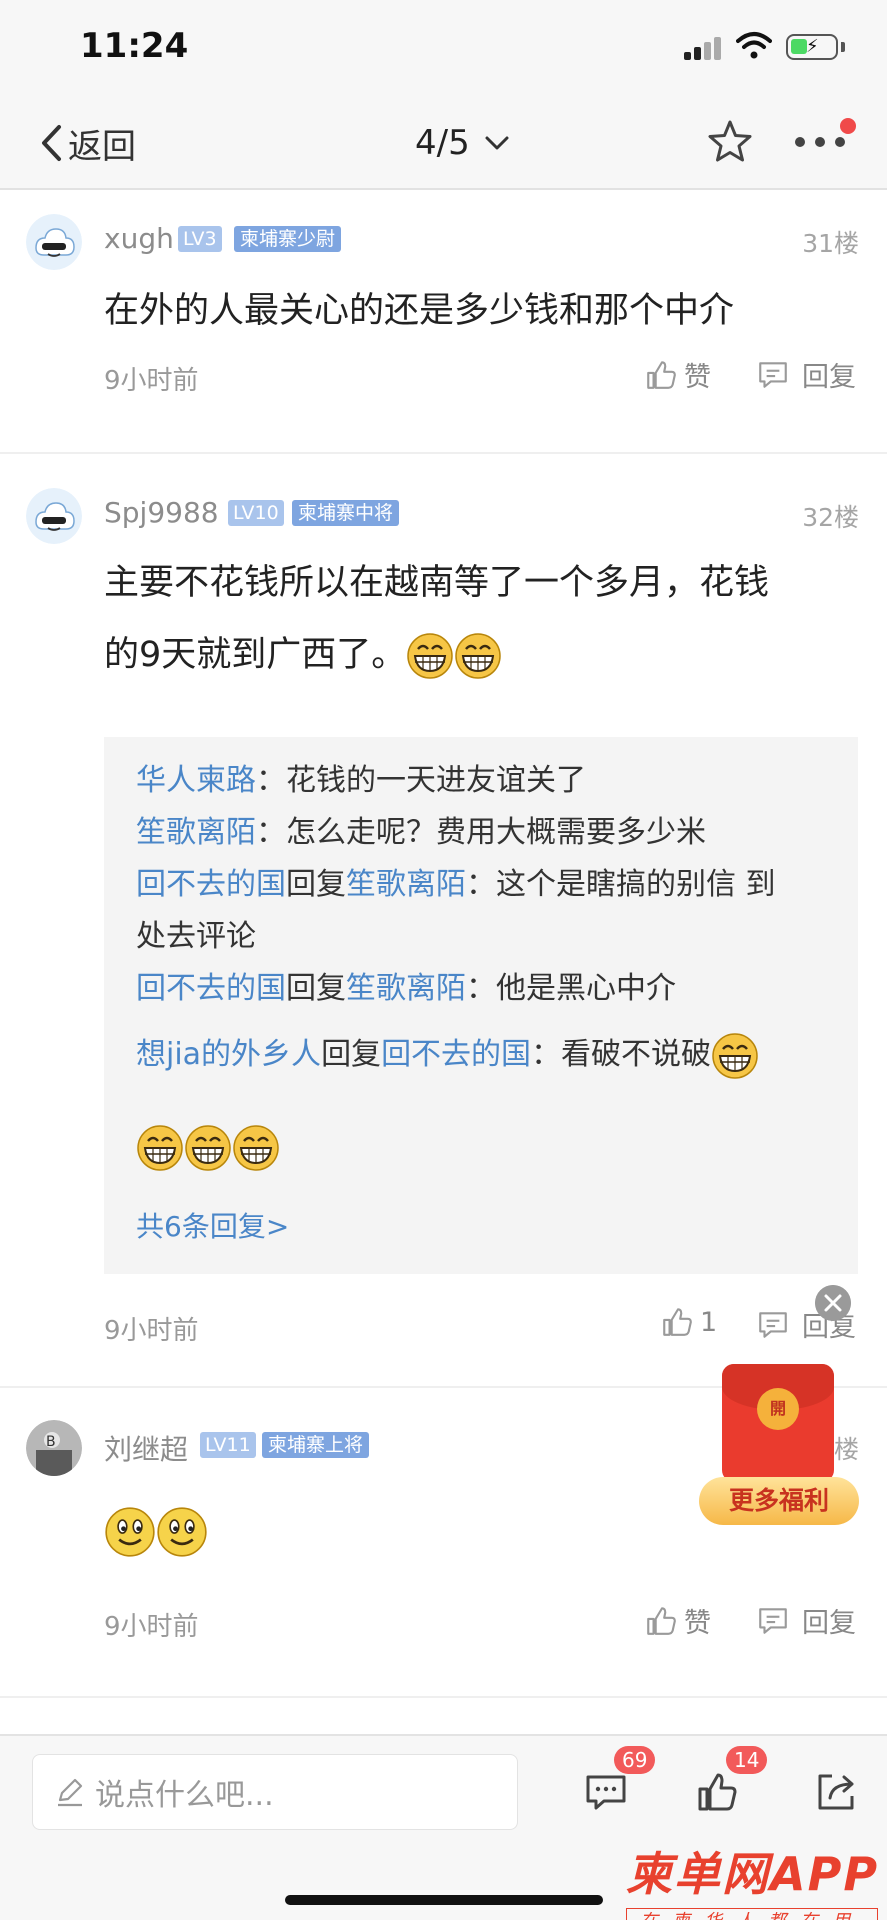 The width and height of the screenshot is (887, 1920). Describe the element at coordinates (830, 517) in the screenshot. I see `floor-number: 32楼` at that location.